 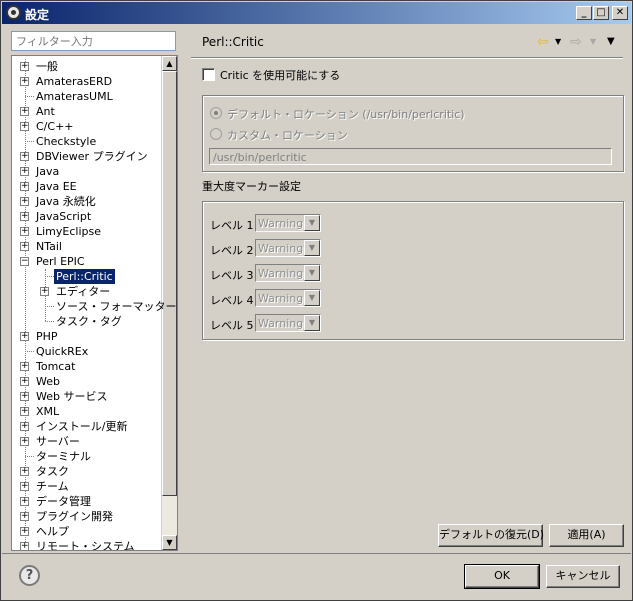 What do you see at coordinates (49, 246) in the screenshot?
I see `tree-item-label: NTail` at bounding box center [49, 246].